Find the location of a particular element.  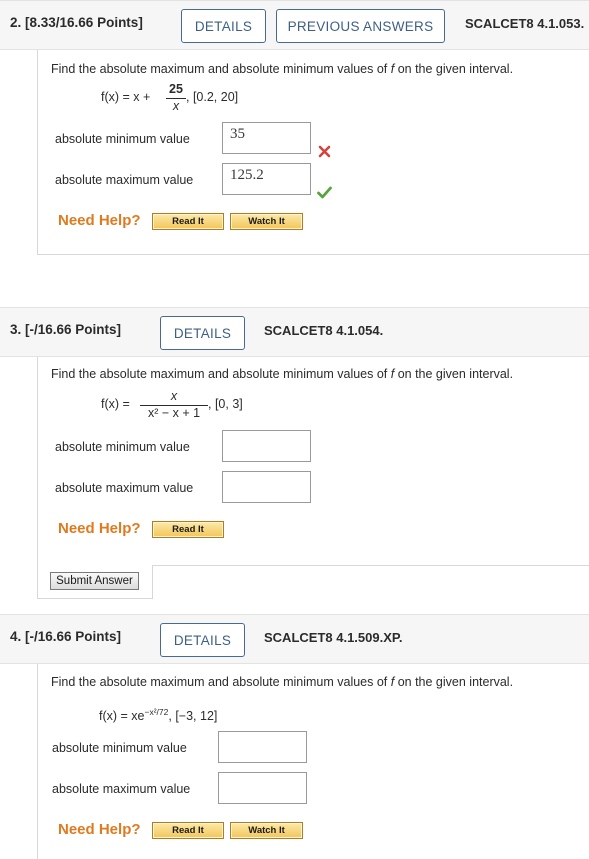

question-2-left-border is located at coordinates (37, 152).